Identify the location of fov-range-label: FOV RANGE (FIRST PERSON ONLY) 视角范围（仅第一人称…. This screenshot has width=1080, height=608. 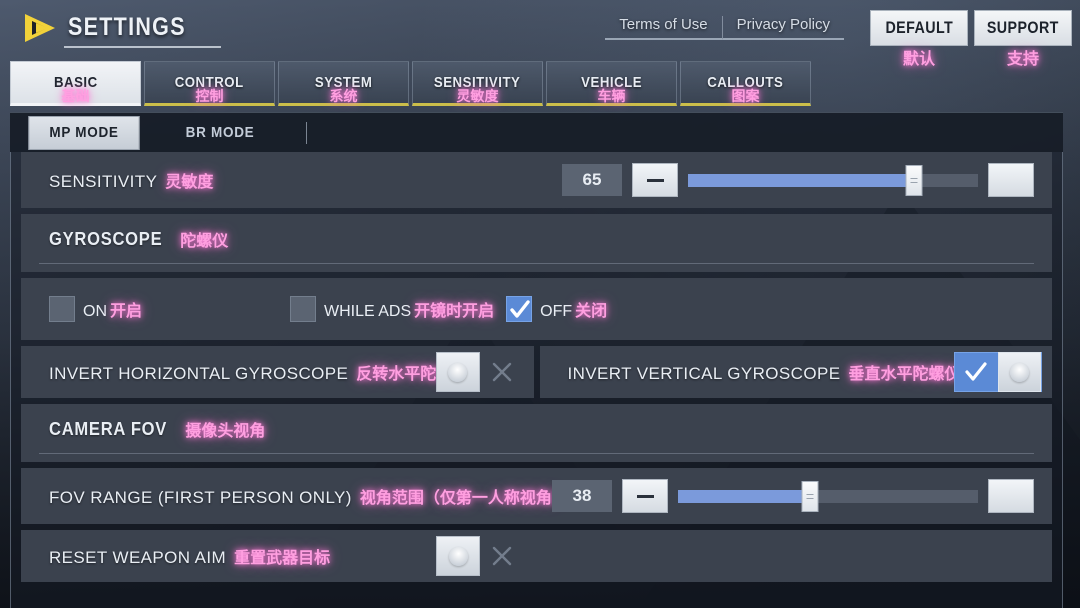
(294, 496).